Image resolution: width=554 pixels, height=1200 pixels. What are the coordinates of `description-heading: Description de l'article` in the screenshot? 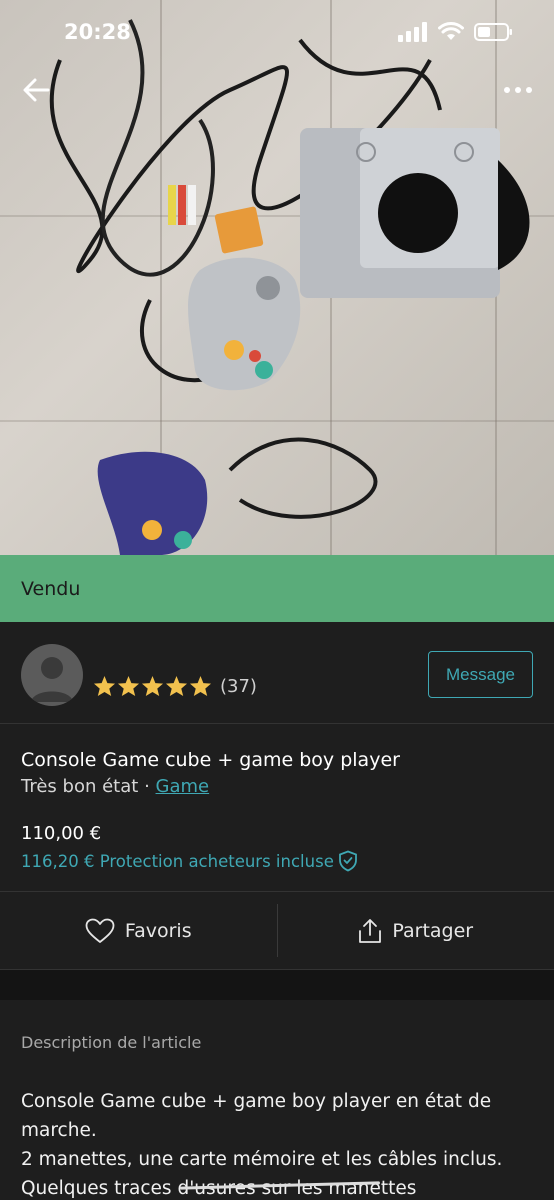 It's located at (111, 1042).